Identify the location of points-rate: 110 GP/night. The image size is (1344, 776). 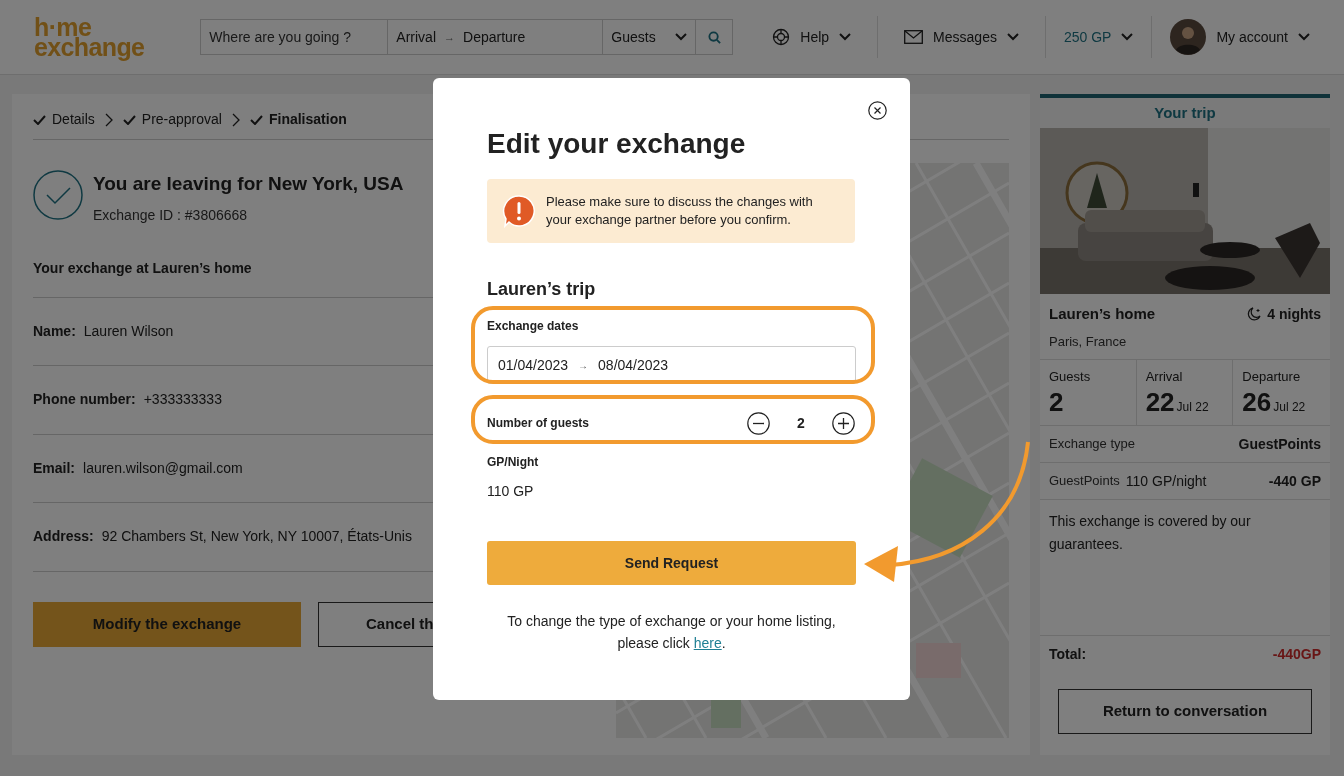
(1166, 481).